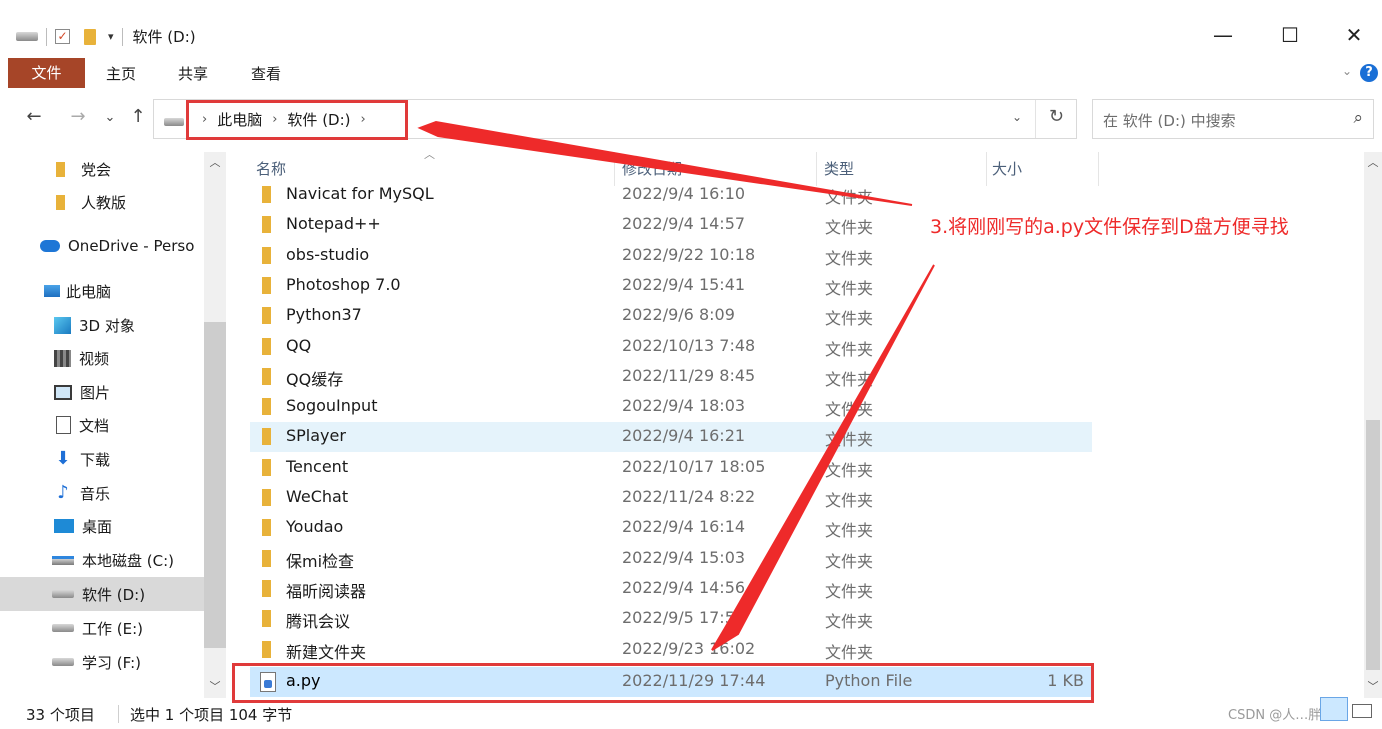 This screenshot has height=729, width=1382. What do you see at coordinates (102, 246) in the screenshot?
I see `sidebar-item-onedrive: OneDrive - Perso` at bounding box center [102, 246].